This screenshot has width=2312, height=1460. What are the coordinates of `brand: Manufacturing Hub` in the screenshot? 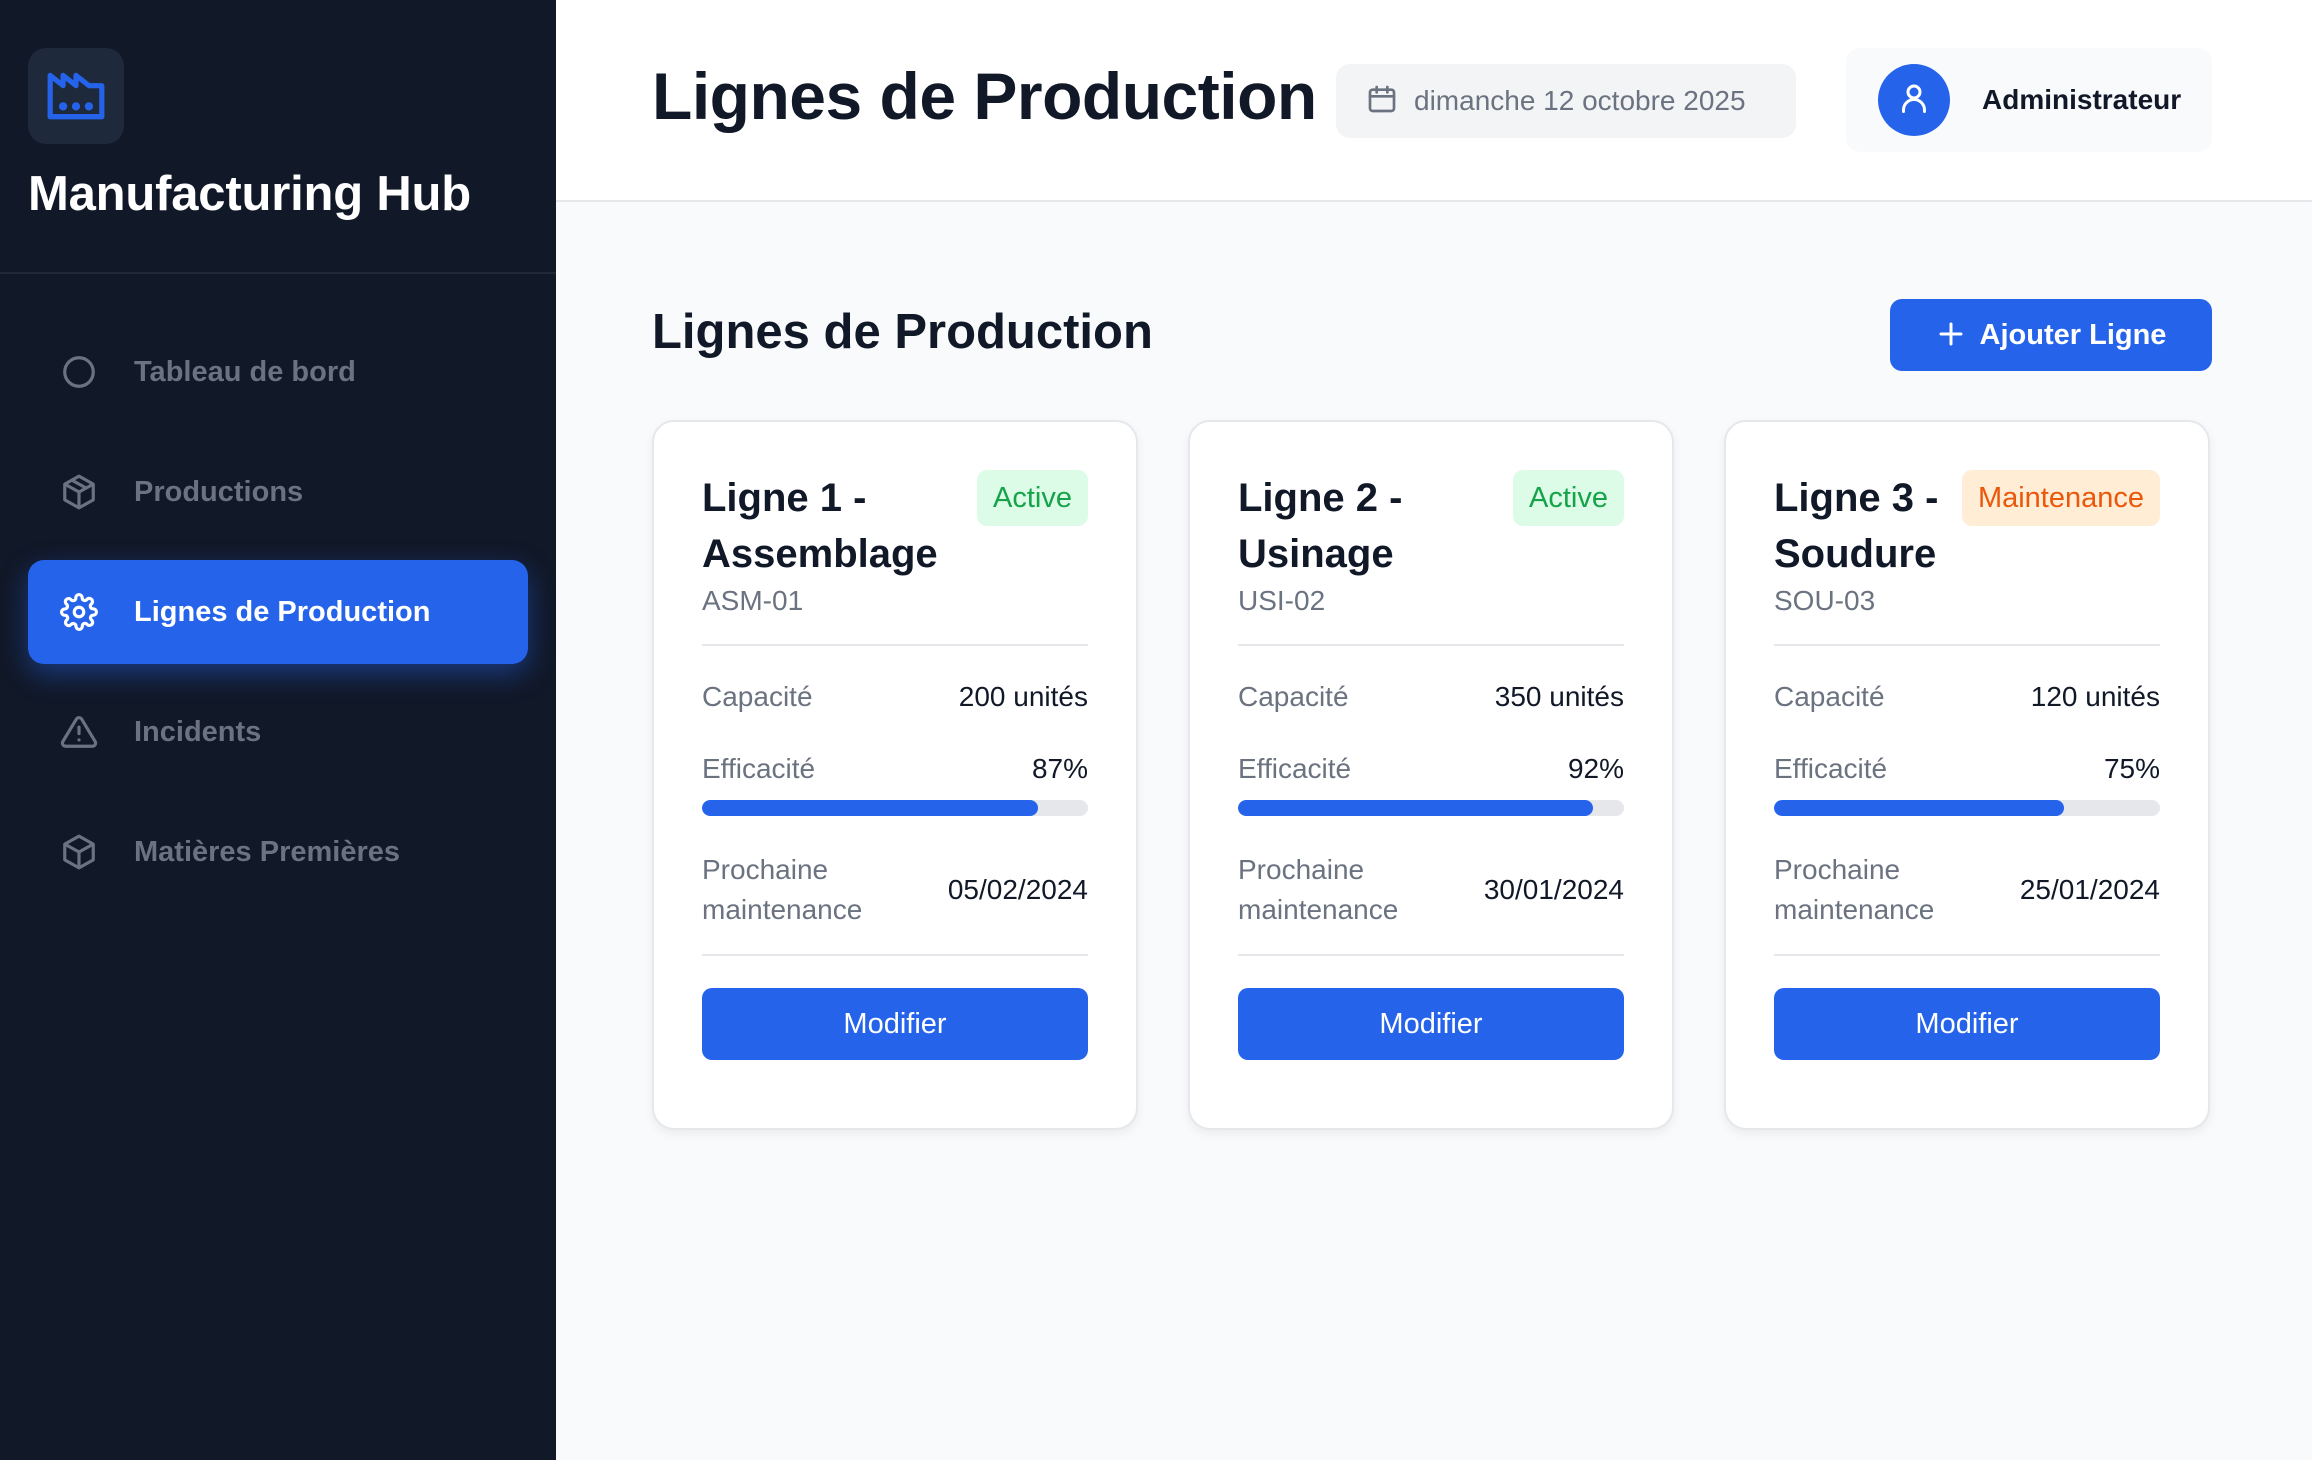 It's located at (278, 137).